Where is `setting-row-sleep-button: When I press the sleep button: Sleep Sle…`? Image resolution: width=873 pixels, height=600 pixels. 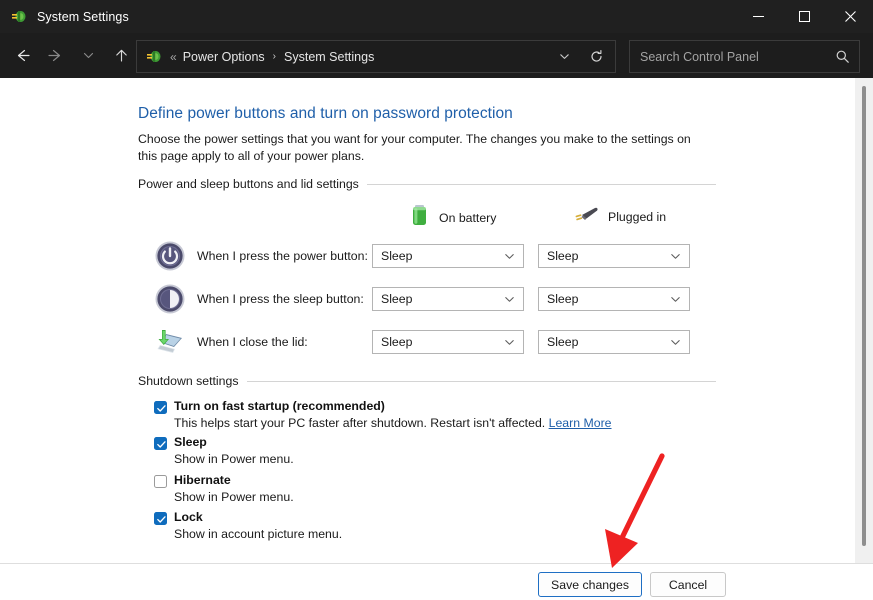 setting-row-sleep-button: When I press the sleep button: Sleep Sle… is located at coordinates (427, 299).